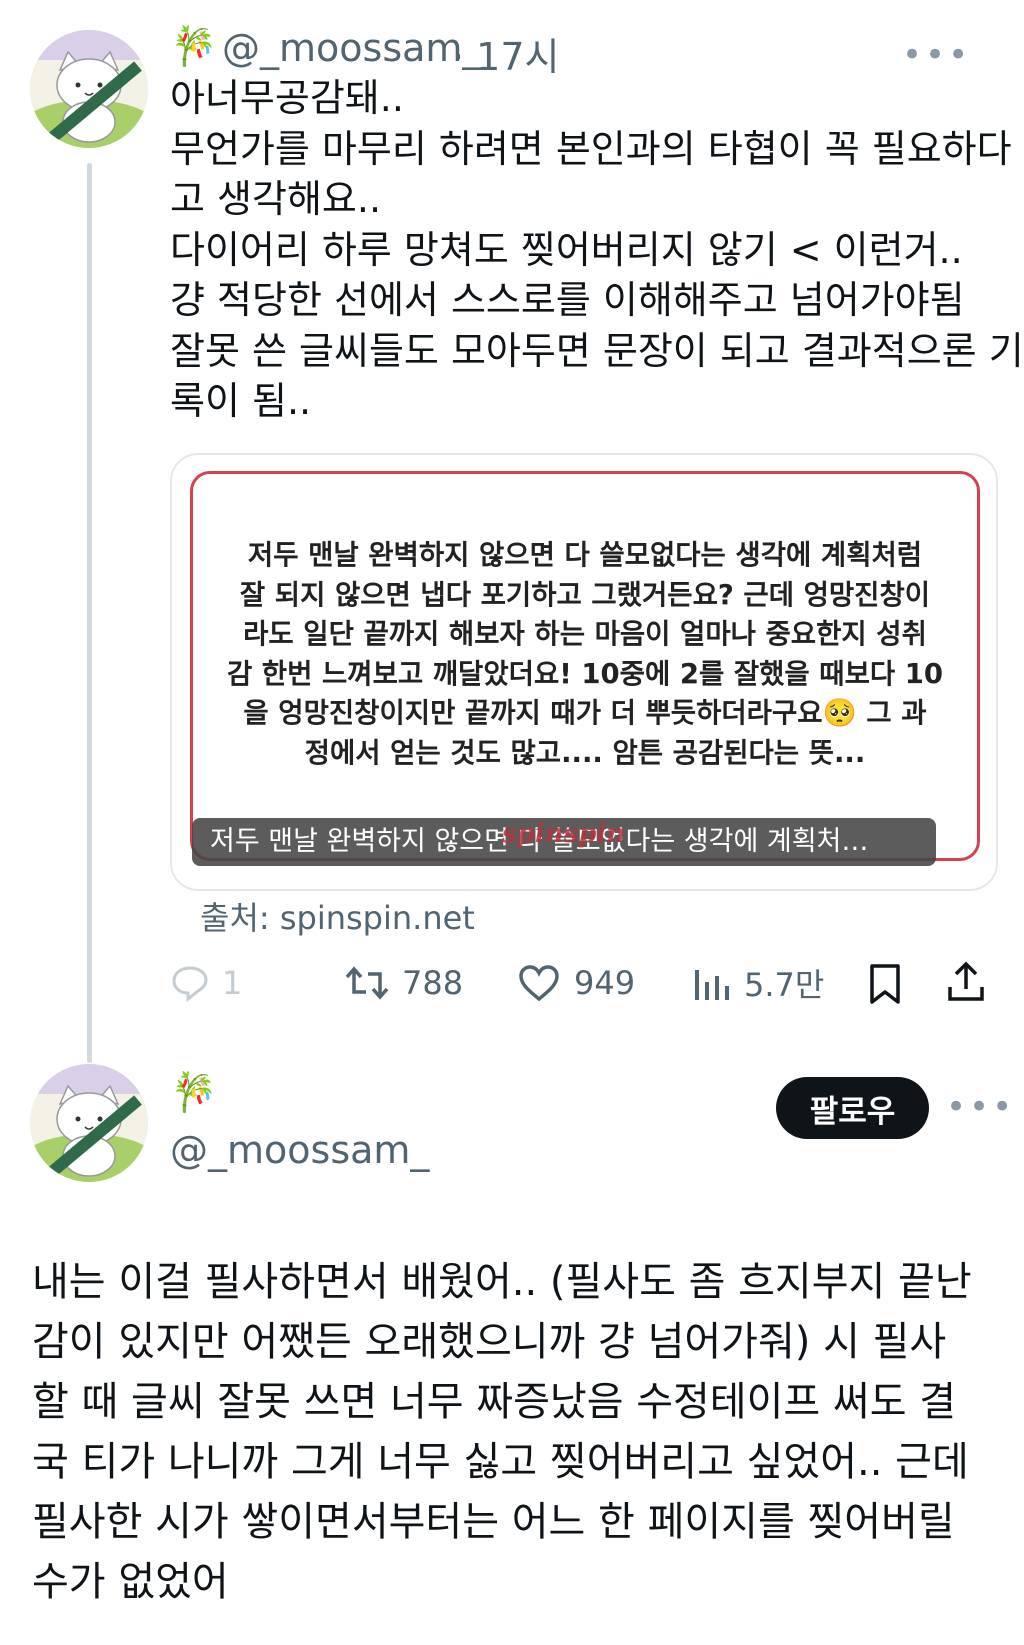 The height and width of the screenshot is (1645, 1024). I want to click on view-count: 5.7만, so click(784, 985).